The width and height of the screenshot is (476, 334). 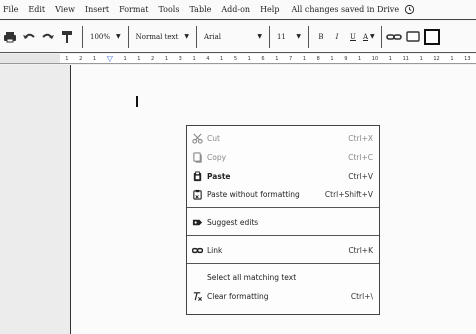 What do you see at coordinates (283, 138) in the screenshot?
I see `menu-item-cut: Cut Ctrl+X` at bounding box center [283, 138].